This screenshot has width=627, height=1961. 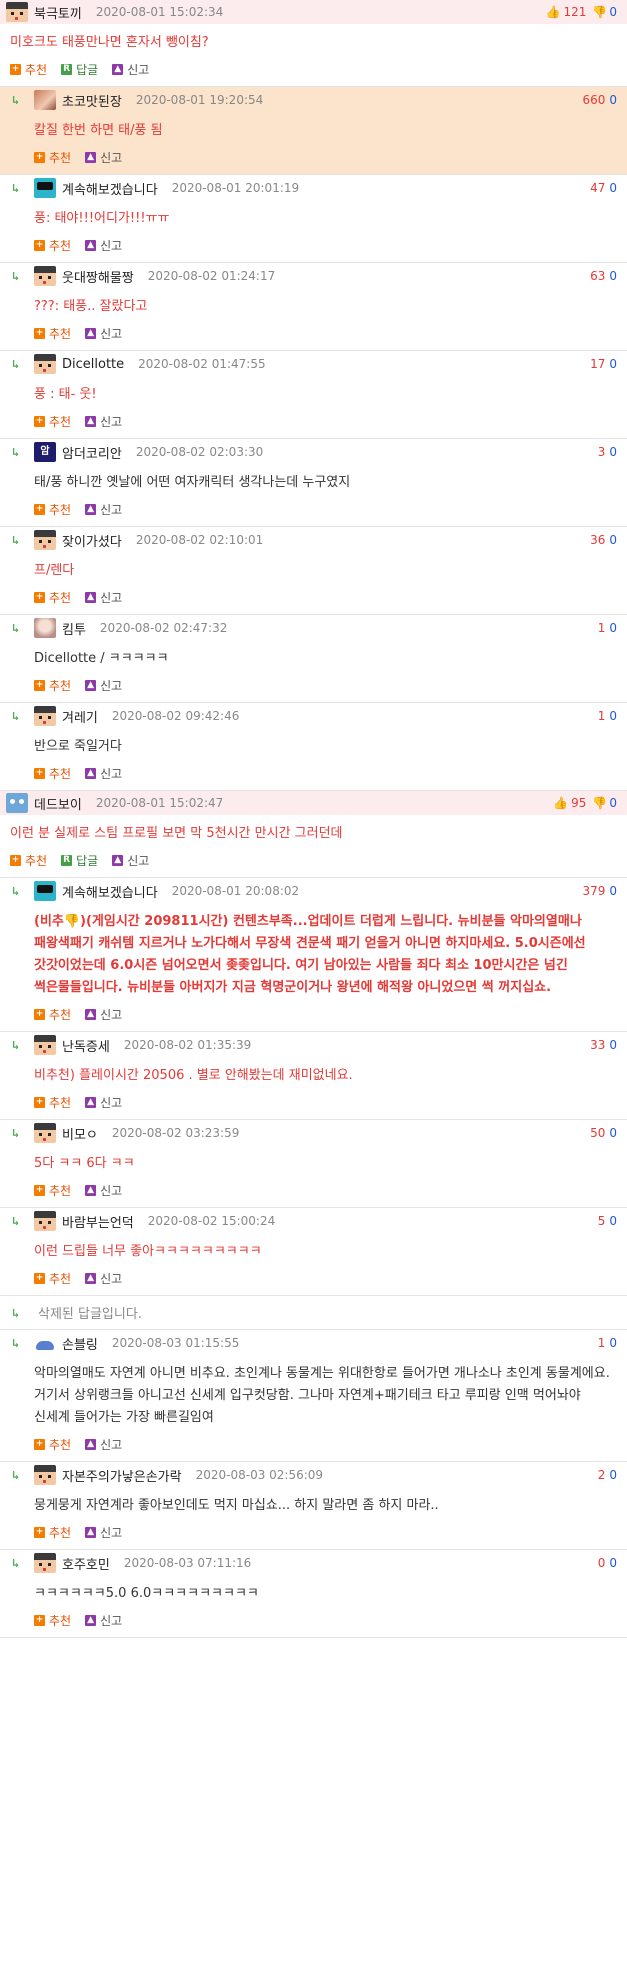 I want to click on upvote-count: 36, so click(x=598, y=540).